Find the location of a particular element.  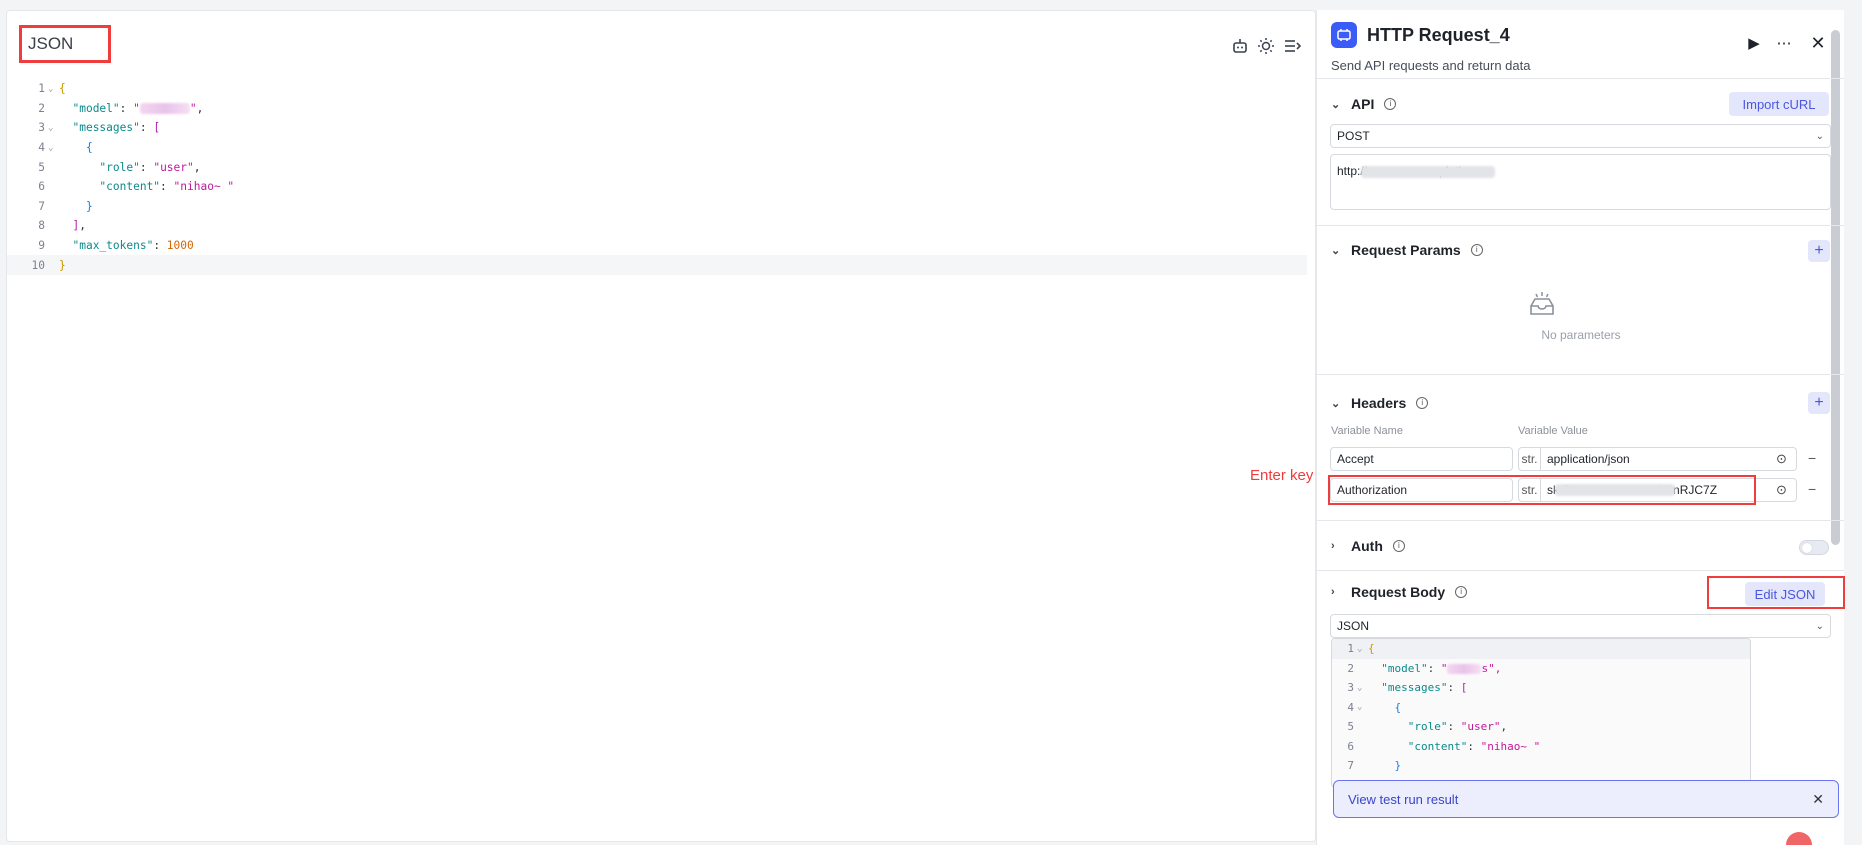

section-request-params: ⌄ Request Params i is located at coordinates (1407, 250).